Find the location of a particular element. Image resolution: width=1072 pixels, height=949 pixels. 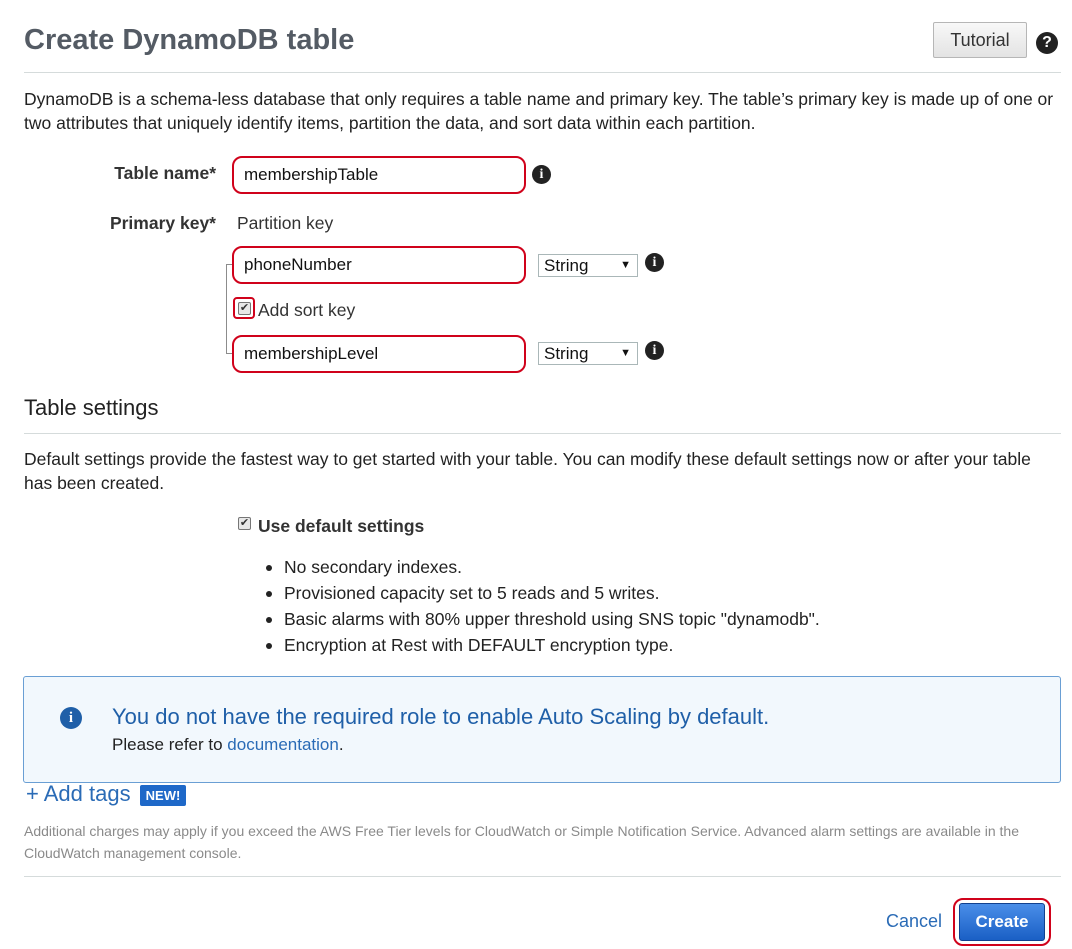

list-item: No secondary indexes. is located at coordinates (542, 567).